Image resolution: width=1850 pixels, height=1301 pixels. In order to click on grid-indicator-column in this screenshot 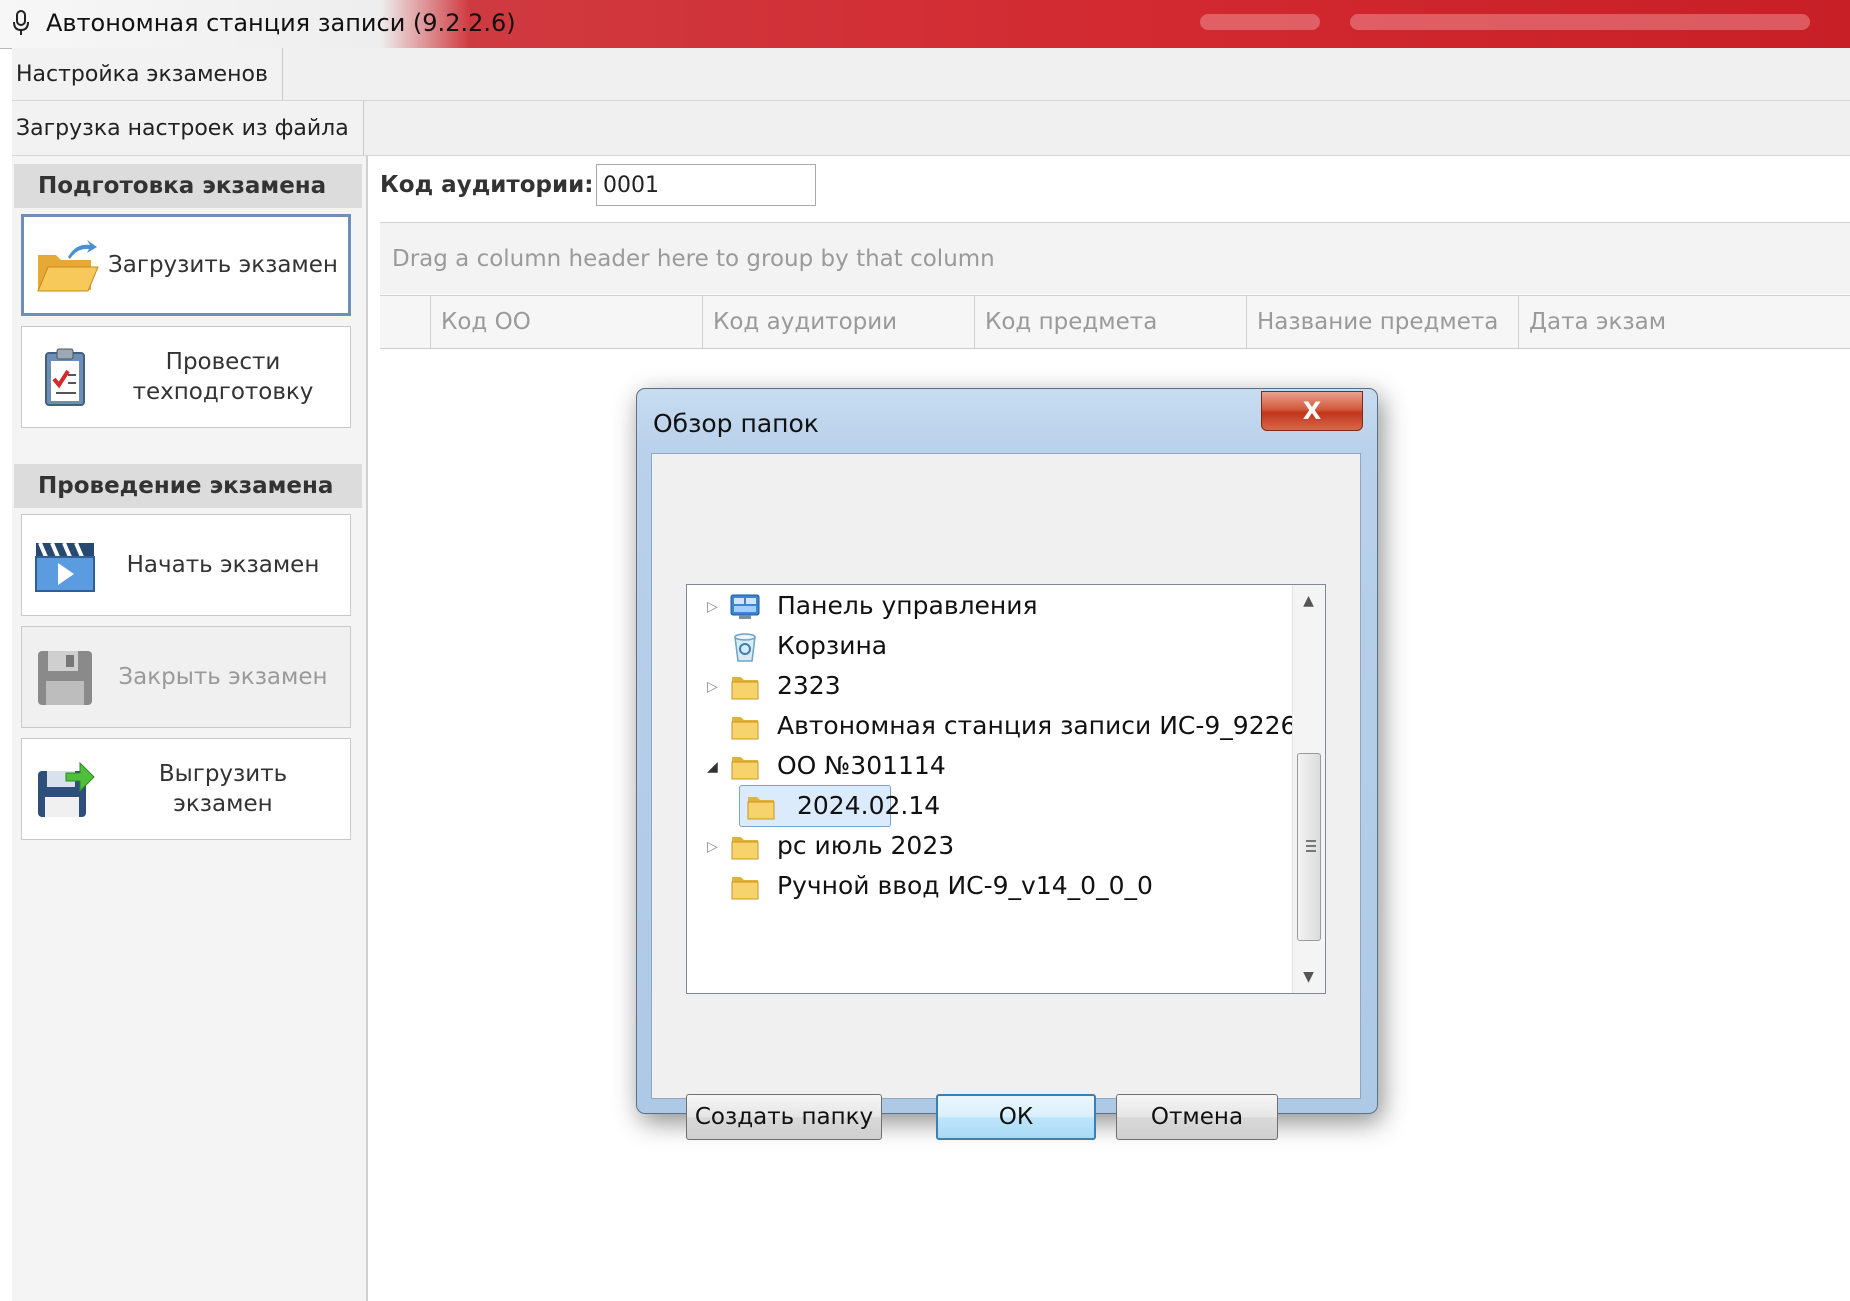, I will do `click(405, 322)`.